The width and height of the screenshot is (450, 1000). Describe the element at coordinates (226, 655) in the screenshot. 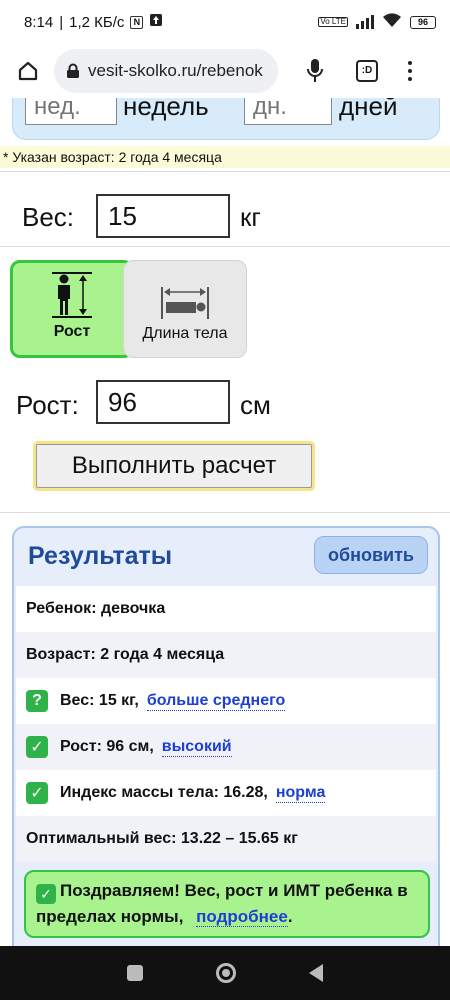

I see `result-row-age: Возраст: 2 года 4 месяца` at that location.